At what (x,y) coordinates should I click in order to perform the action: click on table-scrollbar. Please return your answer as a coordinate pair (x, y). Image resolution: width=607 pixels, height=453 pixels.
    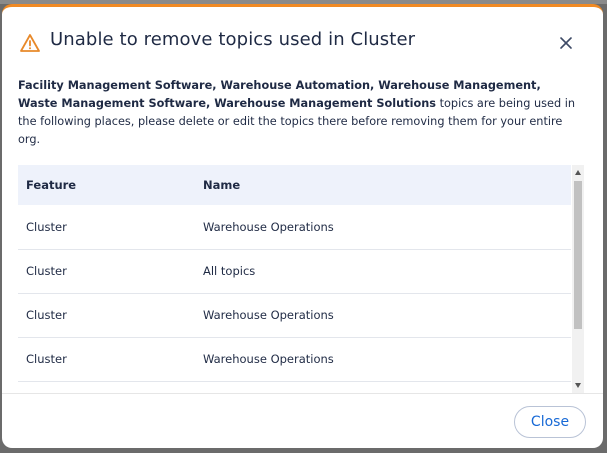
    Looking at the image, I should click on (578, 279).